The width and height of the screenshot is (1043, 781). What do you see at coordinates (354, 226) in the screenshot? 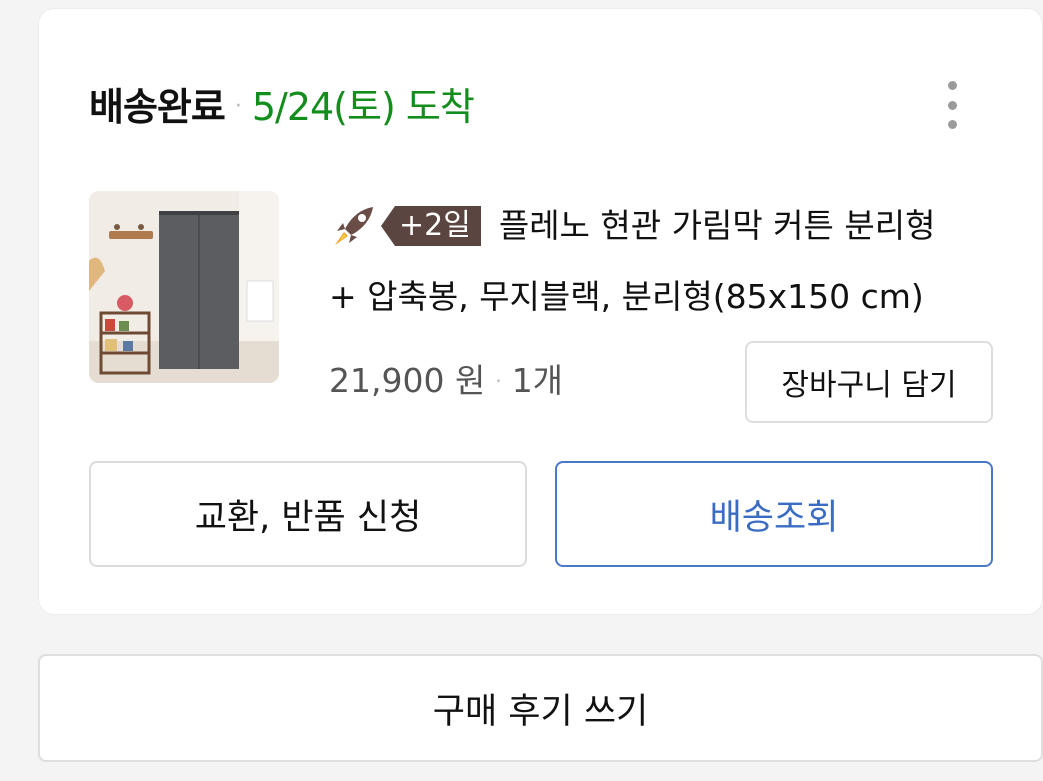
I see `rocket-icon` at bounding box center [354, 226].